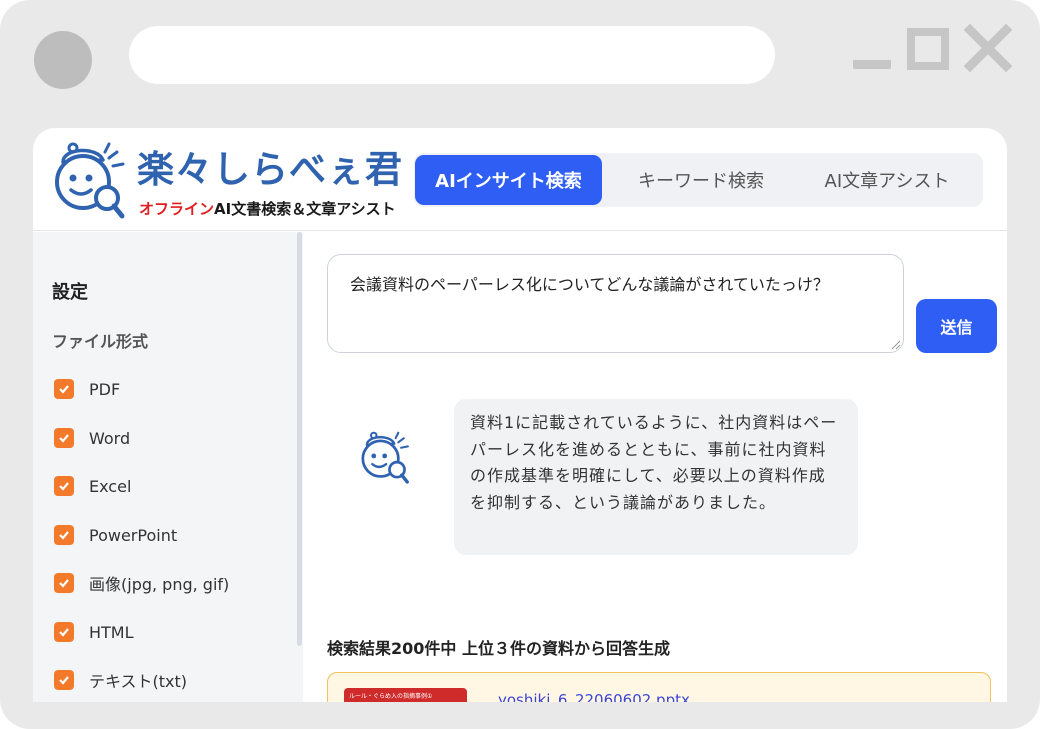 The height and width of the screenshot is (729, 1040). What do you see at coordinates (110, 438) in the screenshot?
I see `file-type-label: Word` at bounding box center [110, 438].